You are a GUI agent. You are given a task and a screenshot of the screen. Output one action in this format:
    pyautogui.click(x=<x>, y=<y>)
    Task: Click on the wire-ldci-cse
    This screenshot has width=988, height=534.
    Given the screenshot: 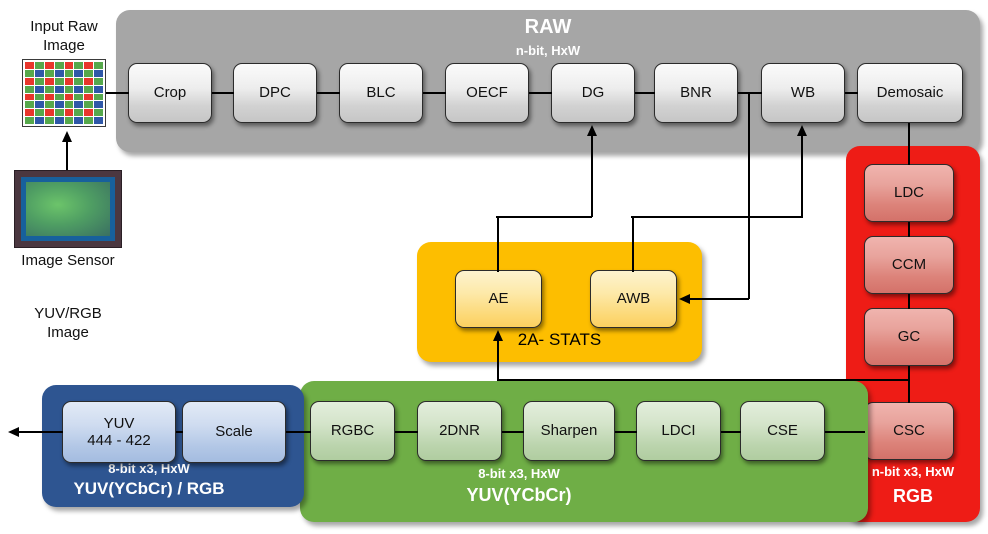 What is the action you would take?
    pyautogui.click(x=731, y=432)
    